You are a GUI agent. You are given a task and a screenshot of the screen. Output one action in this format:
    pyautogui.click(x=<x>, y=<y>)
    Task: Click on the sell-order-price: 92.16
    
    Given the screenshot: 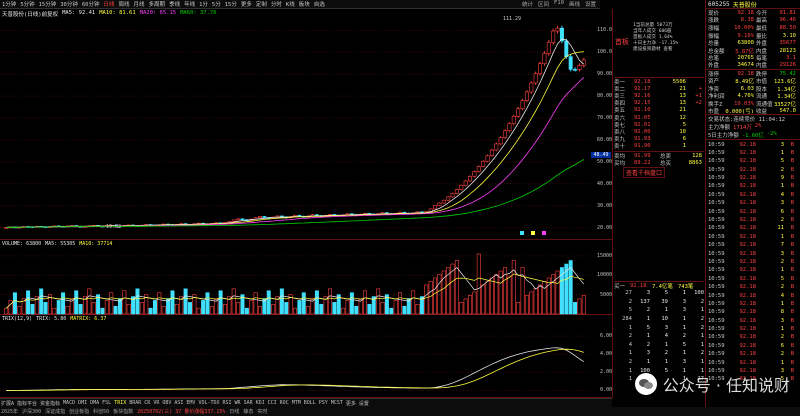 What is the action you would take?
    pyautogui.click(x=642, y=95)
    